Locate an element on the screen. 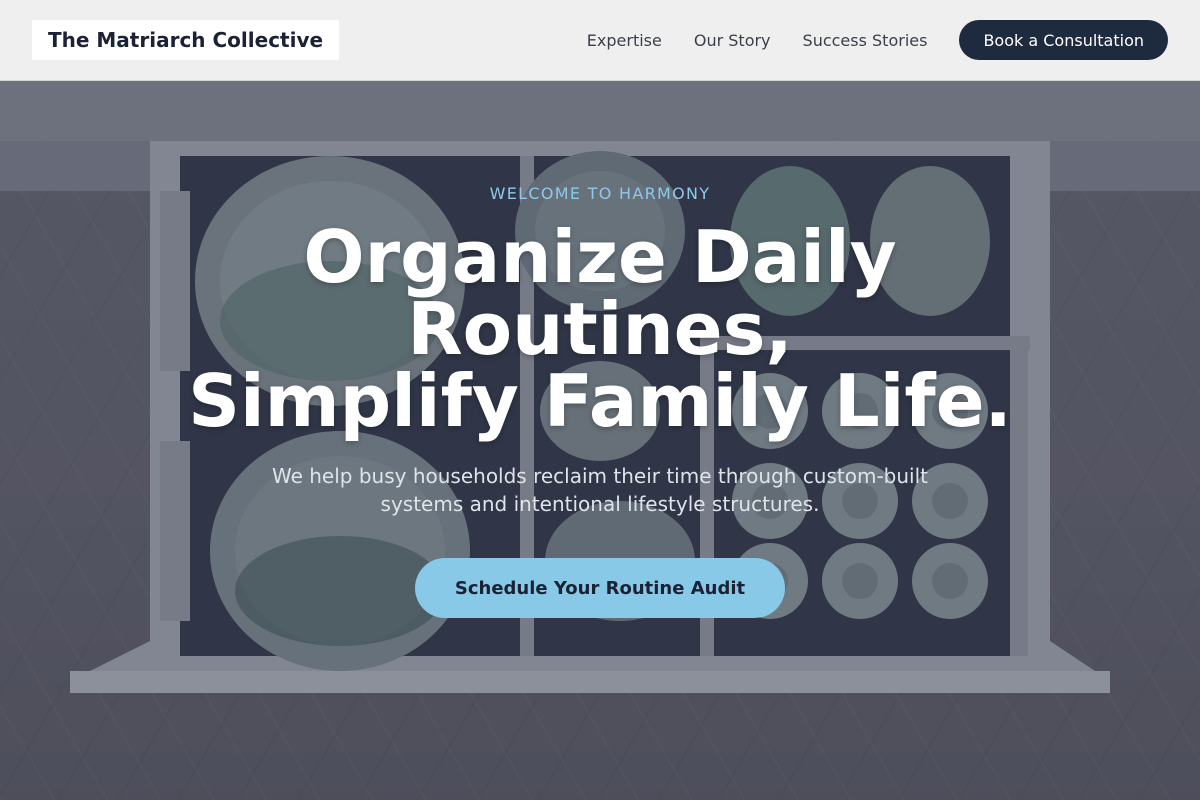 Image resolution: width=1200 pixels, height=800 pixels. hero-eyebrow: WELCOME TO HARMONY is located at coordinates (600, 193).